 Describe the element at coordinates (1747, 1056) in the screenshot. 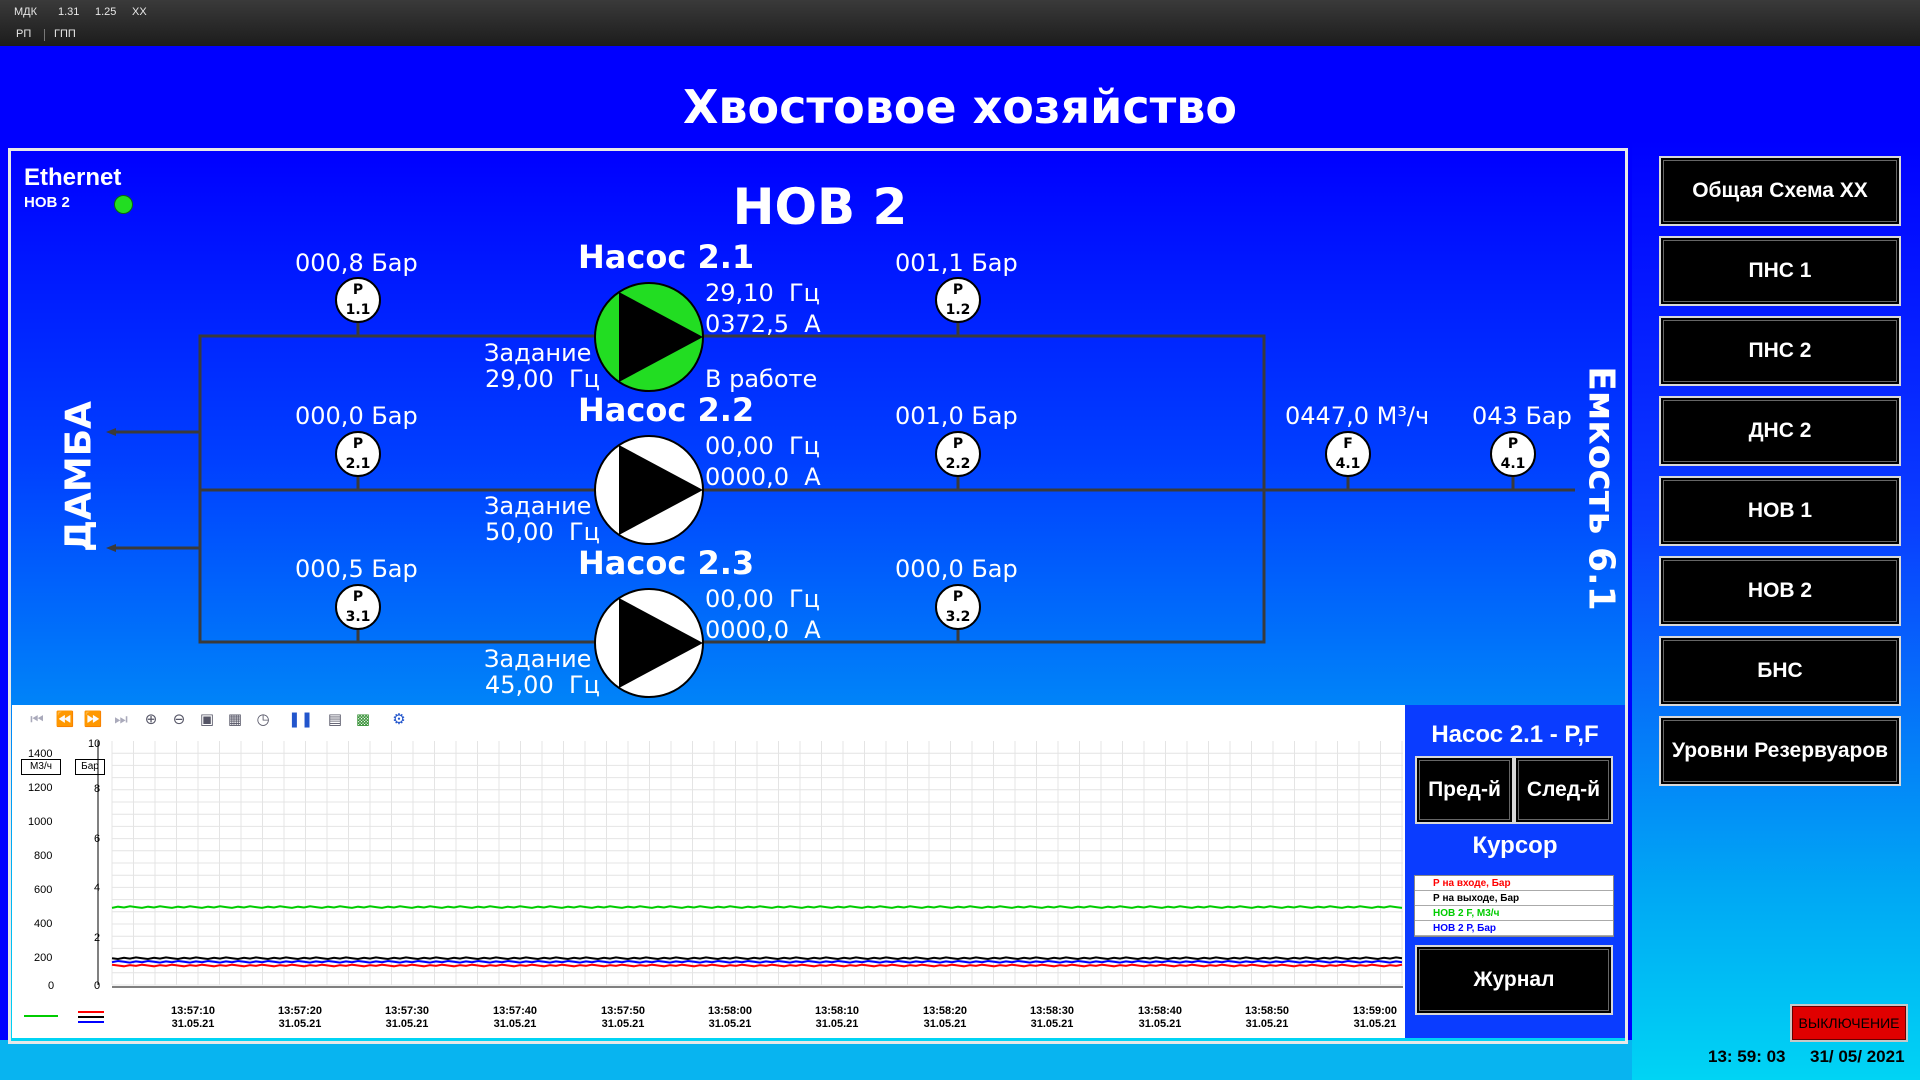

I see `clock-time: 13: 59: 03` at that location.